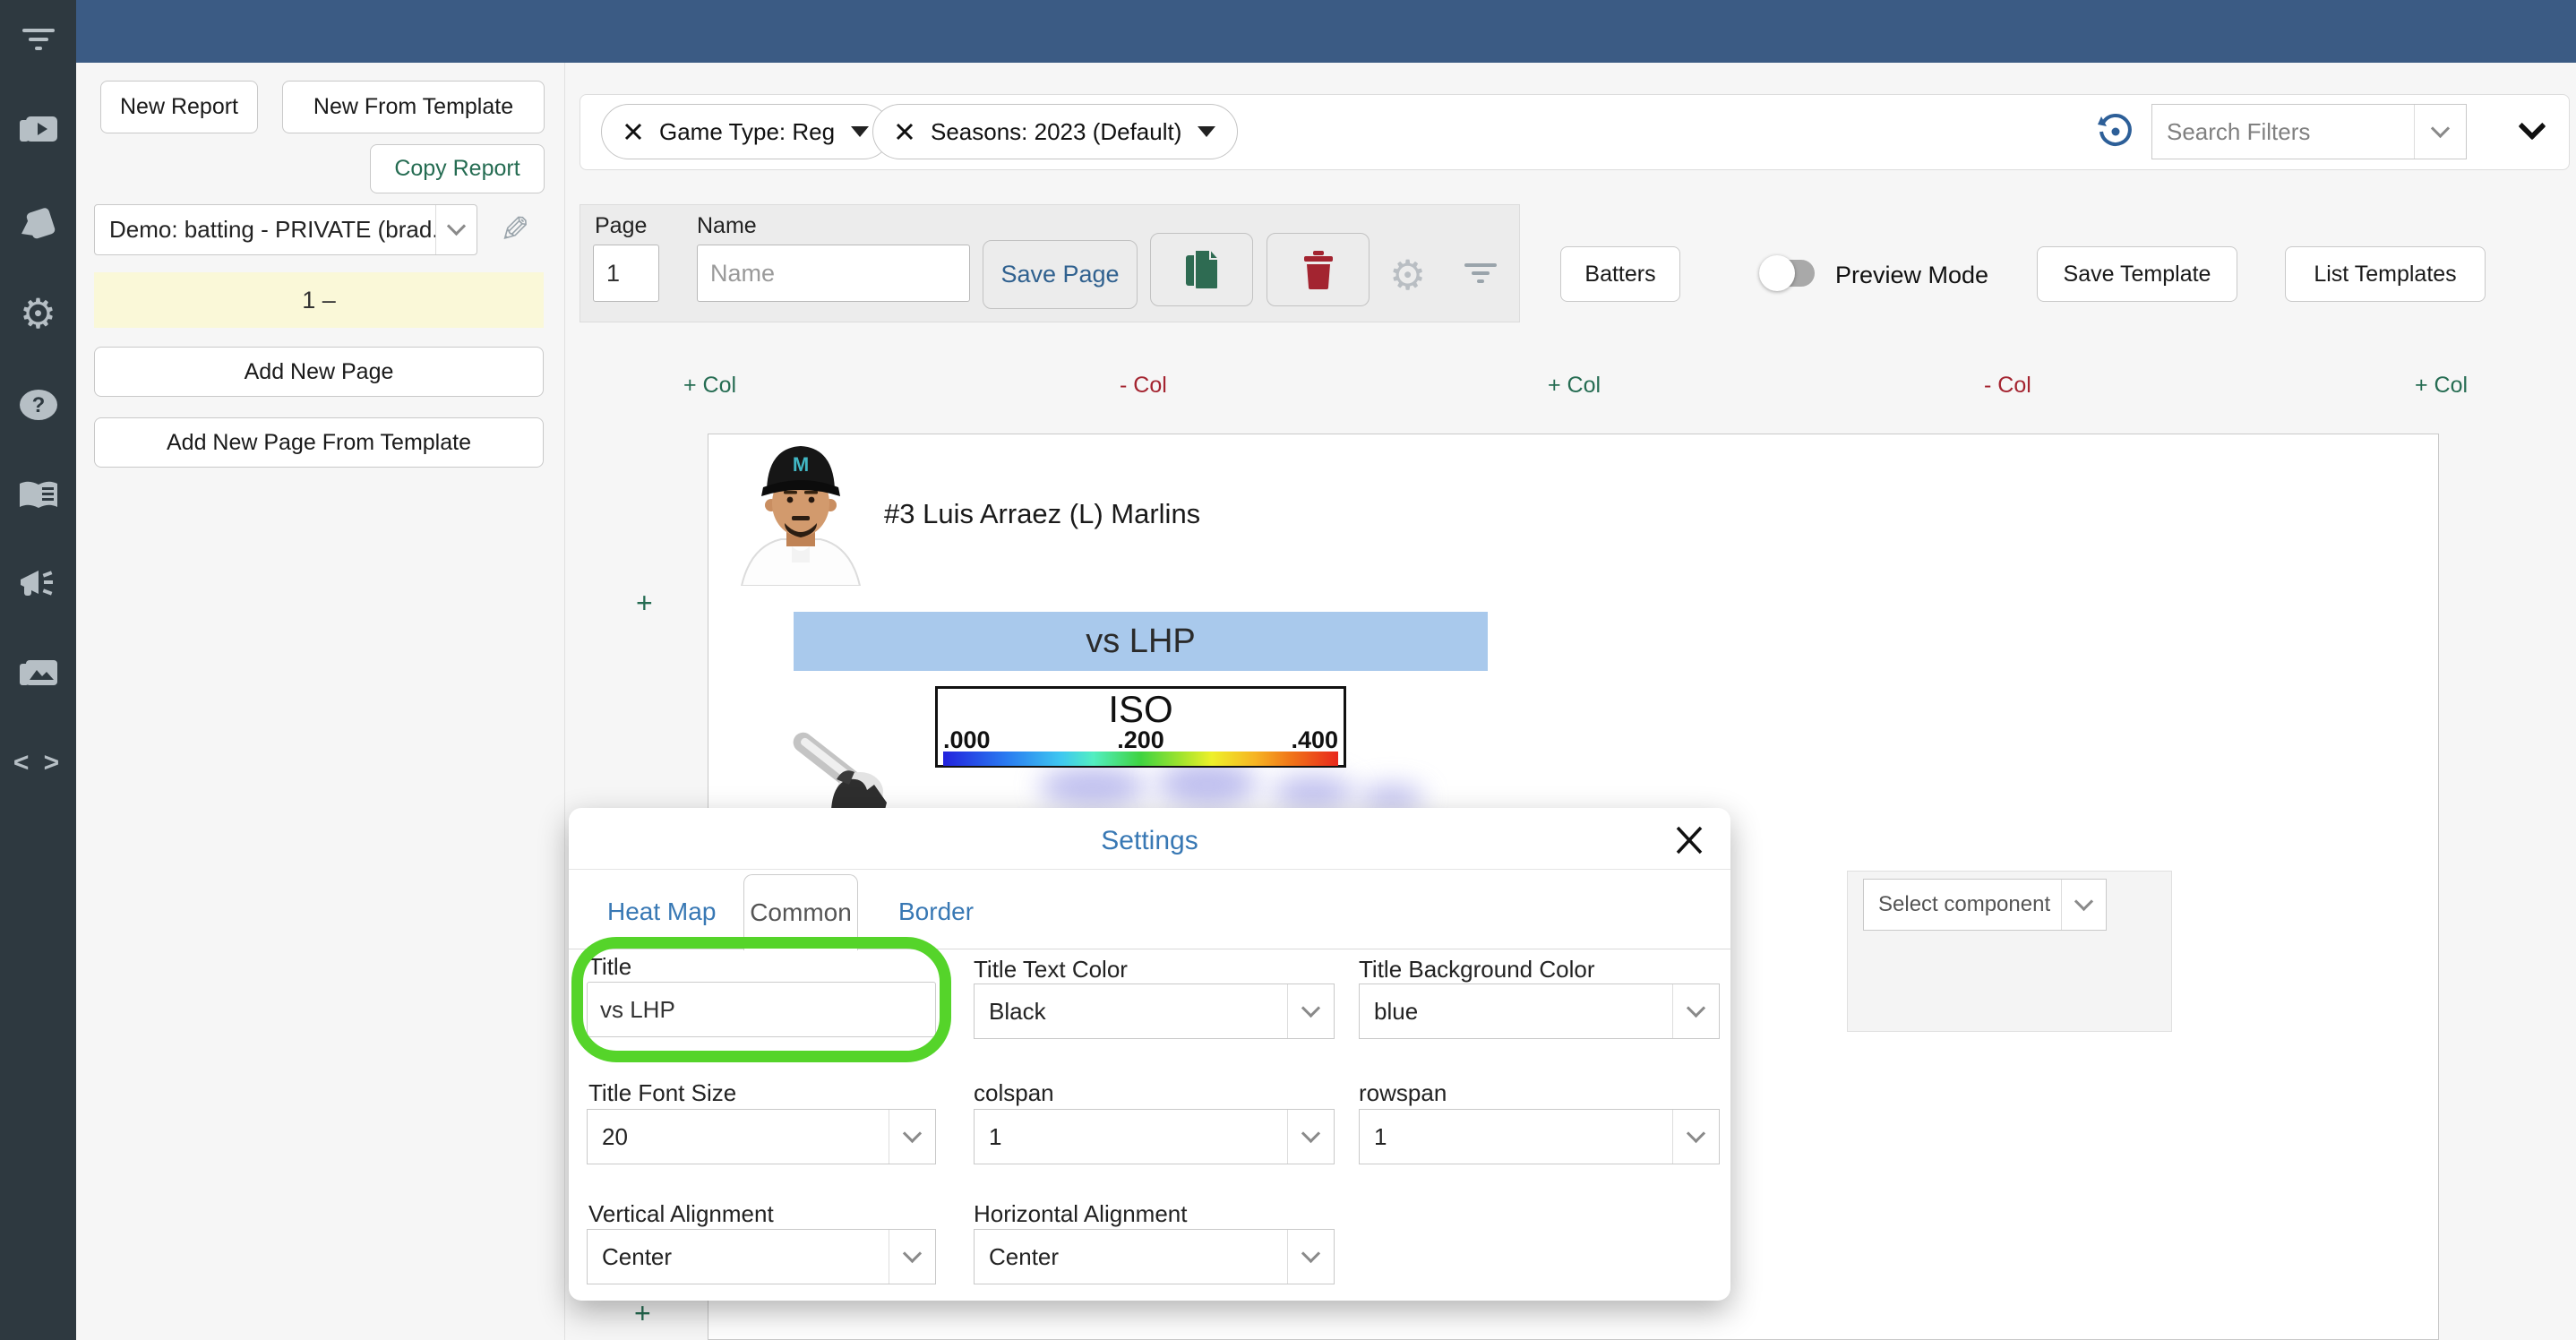  I want to click on page-name-input, so click(833, 273).